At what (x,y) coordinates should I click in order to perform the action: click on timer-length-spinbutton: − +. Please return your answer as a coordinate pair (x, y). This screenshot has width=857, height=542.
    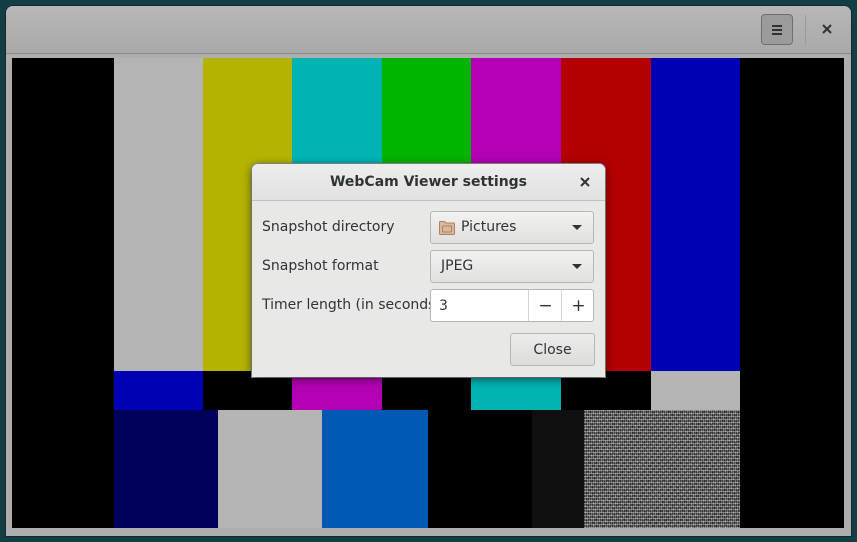
    Looking at the image, I should click on (512, 305).